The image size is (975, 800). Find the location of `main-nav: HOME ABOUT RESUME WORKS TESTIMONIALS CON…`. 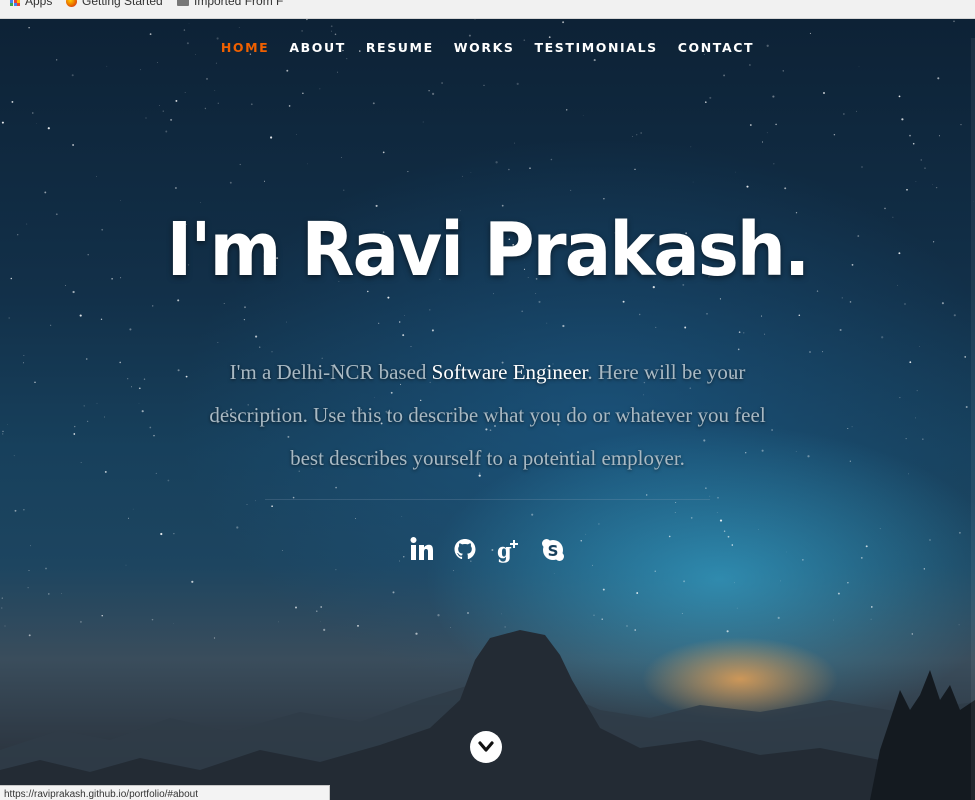

main-nav: HOME ABOUT RESUME WORKS TESTIMONIALS CON… is located at coordinates (487, 47).